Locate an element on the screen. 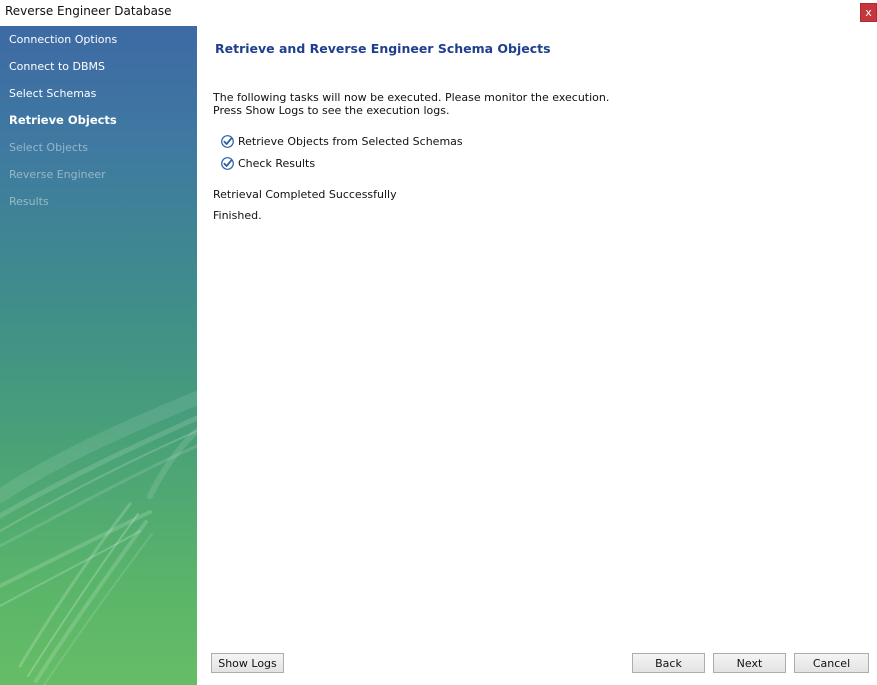 This screenshot has width=877, height=685. sidebar-item-results: Results is located at coordinates (29, 201).